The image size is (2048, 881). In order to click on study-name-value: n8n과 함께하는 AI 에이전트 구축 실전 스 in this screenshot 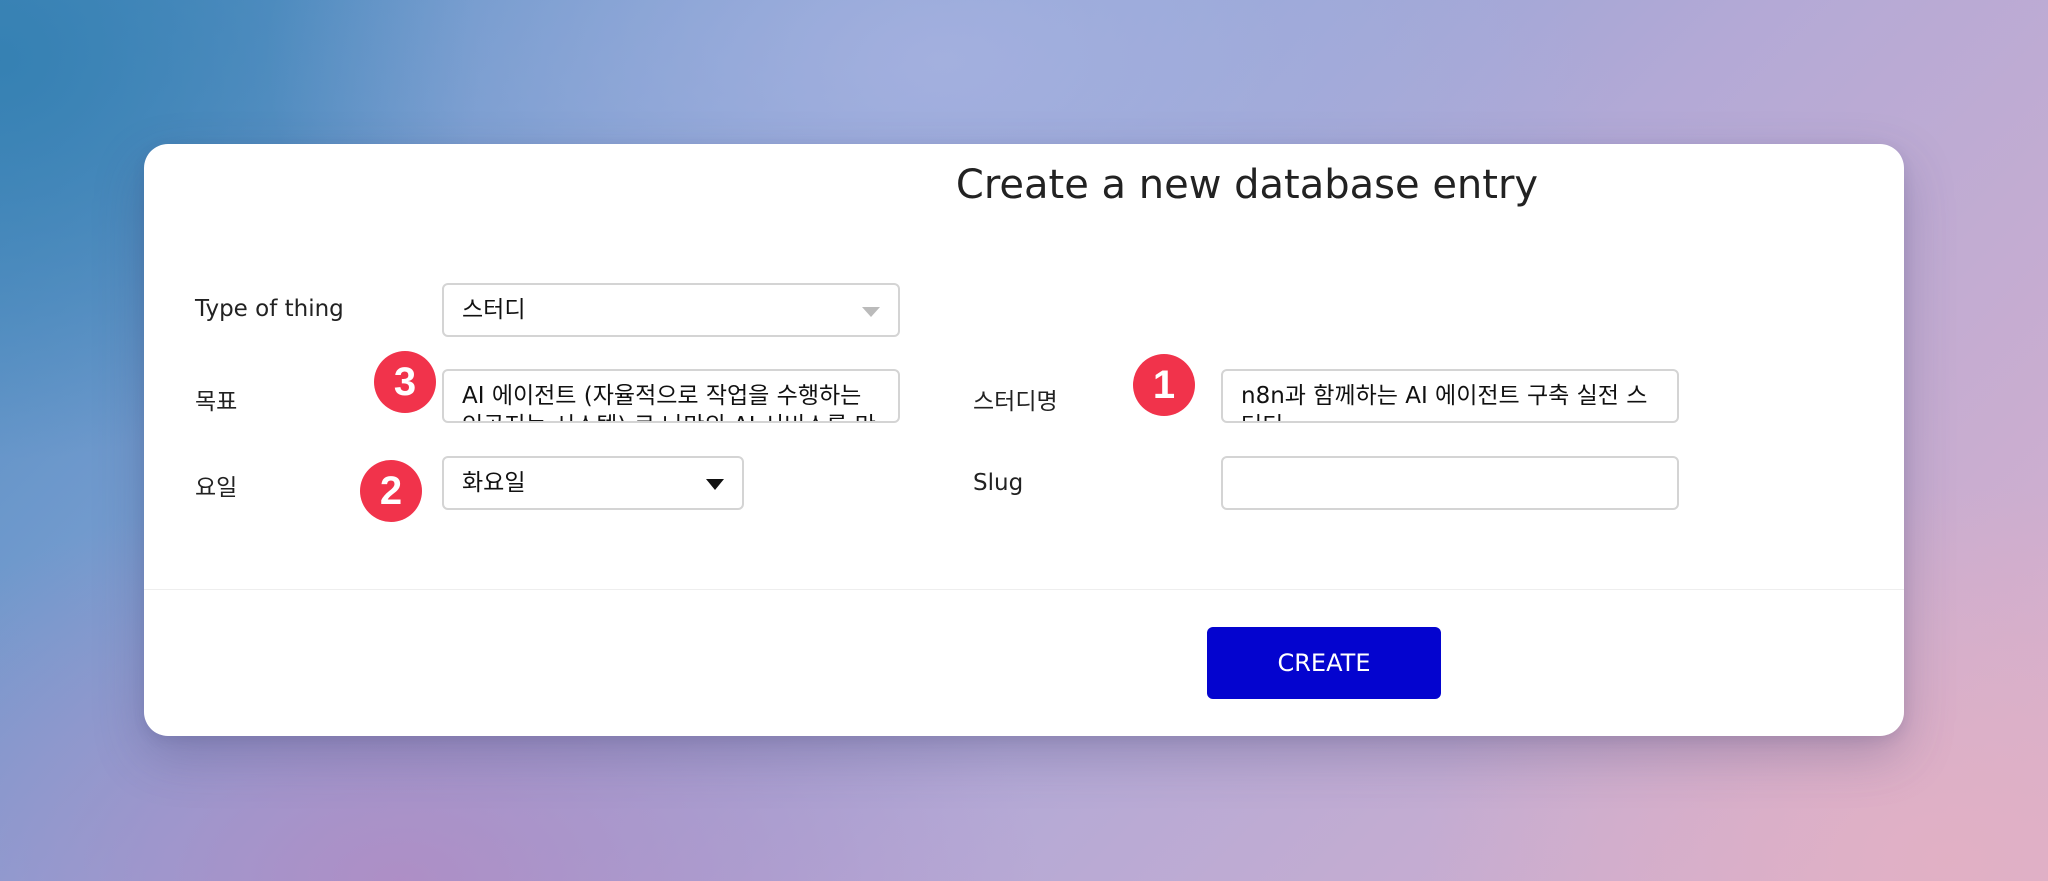, I will do `click(1444, 396)`.